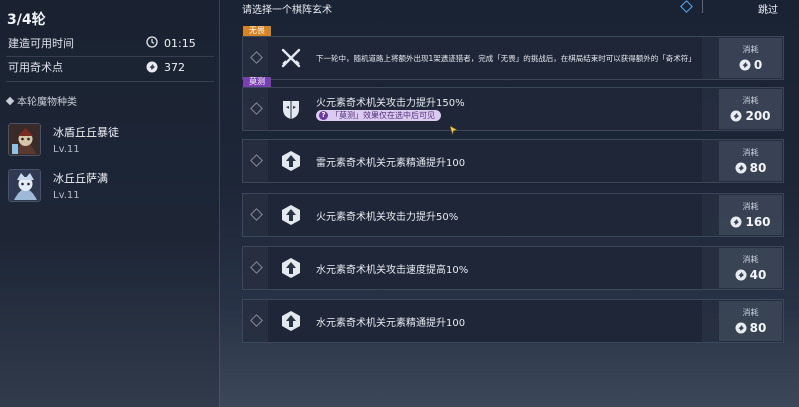  I want to click on card-tag: 莫测, so click(257, 82).